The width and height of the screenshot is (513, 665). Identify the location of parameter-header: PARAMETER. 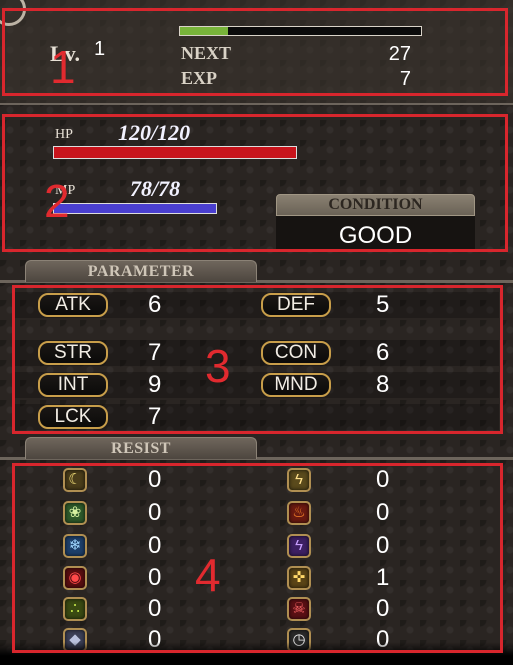
(141, 271).